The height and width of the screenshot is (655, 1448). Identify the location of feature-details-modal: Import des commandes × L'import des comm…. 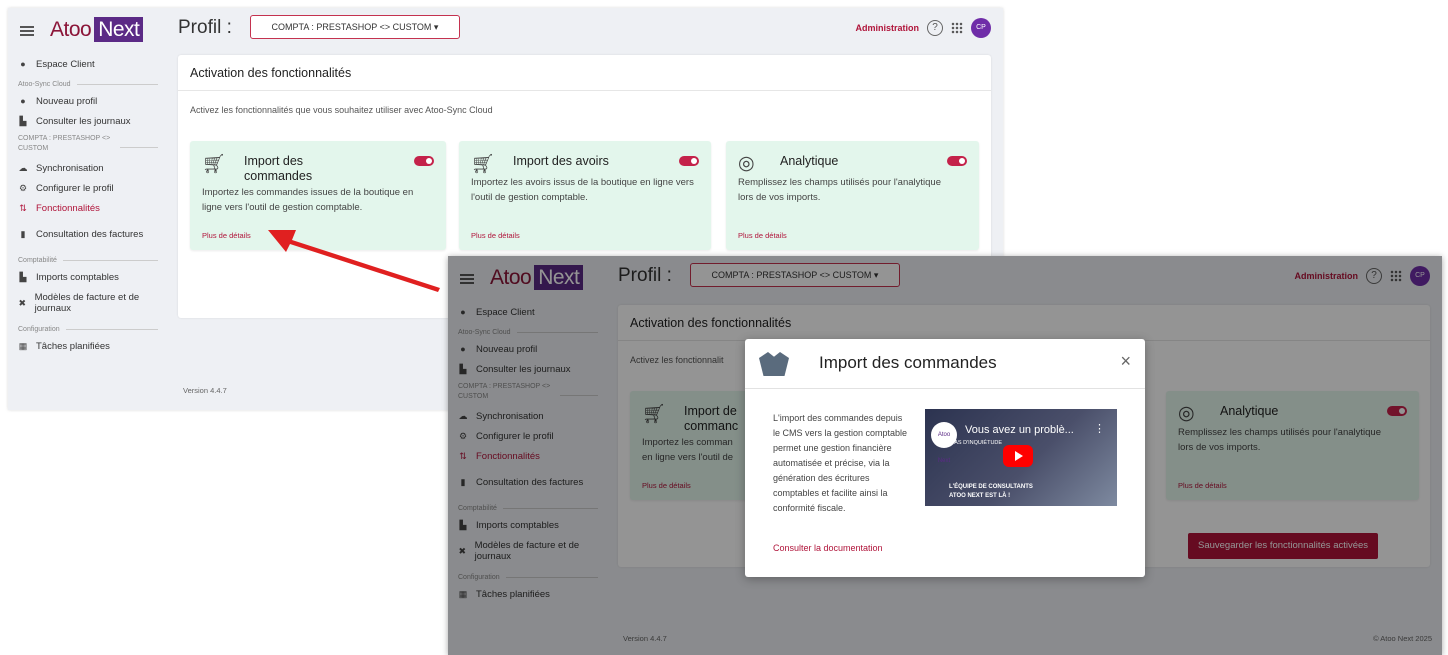
(945, 458).